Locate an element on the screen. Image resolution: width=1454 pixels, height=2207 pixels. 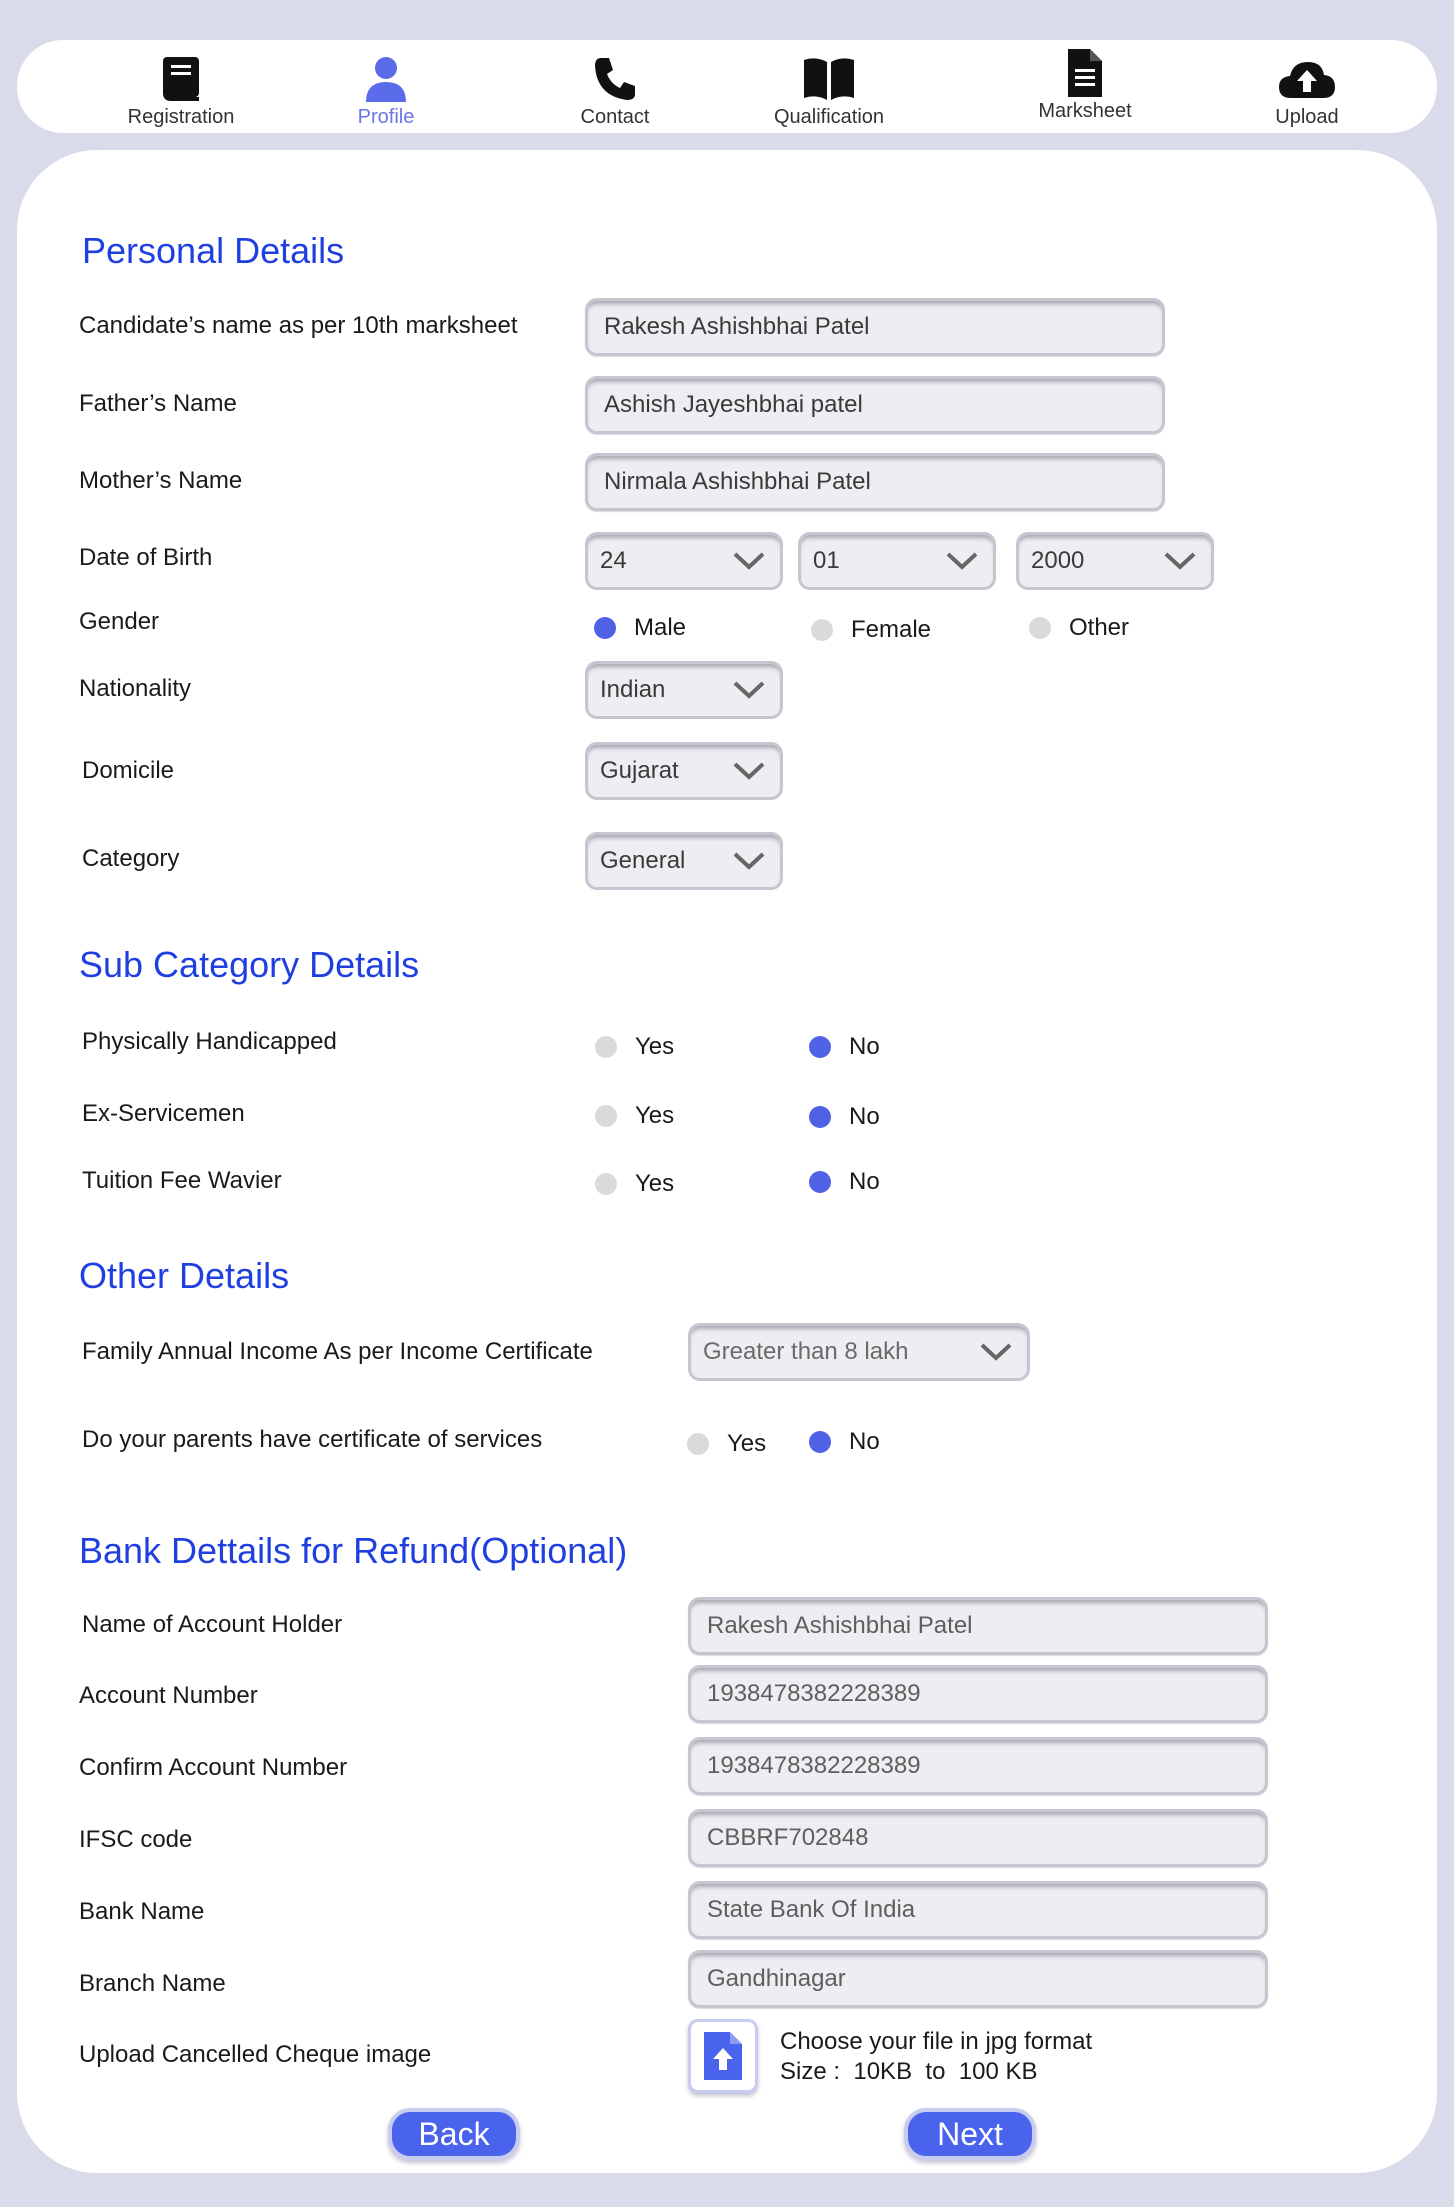
income-value: Greater than 8 lakh is located at coordinates (806, 1351).